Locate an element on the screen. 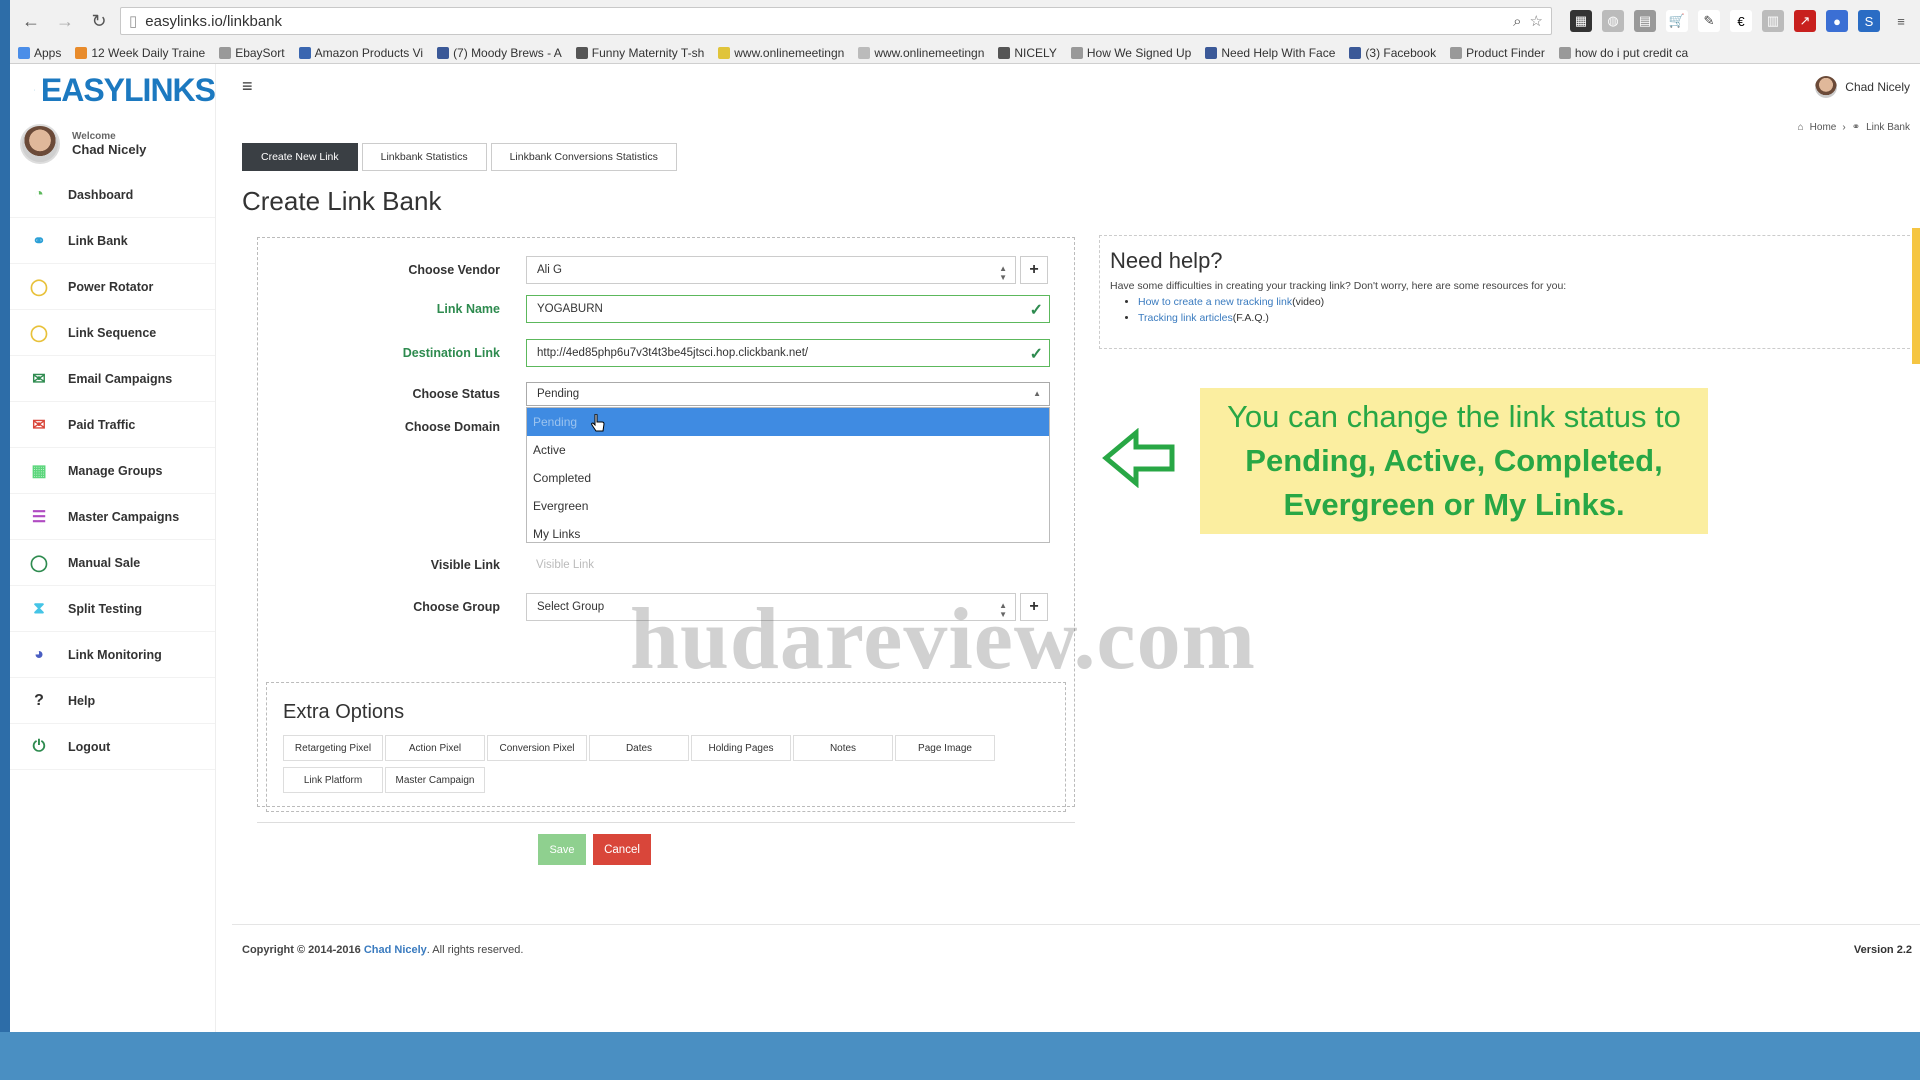 The width and height of the screenshot is (1920, 1080). extra-option-master-campaign-button: Master Campaign is located at coordinates (435, 780).